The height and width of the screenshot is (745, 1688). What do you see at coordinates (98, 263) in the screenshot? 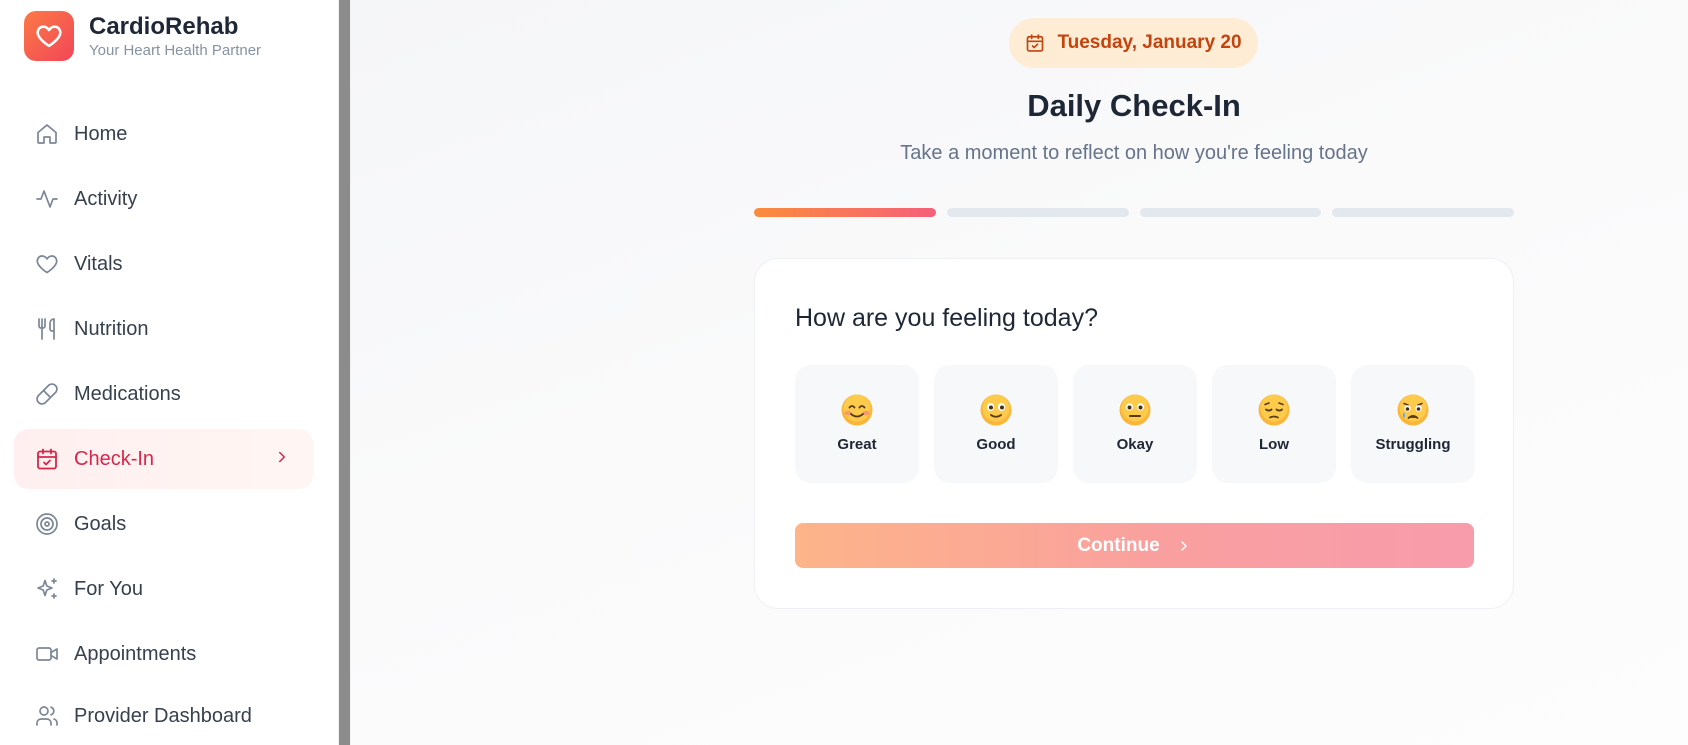
I see `sidebar-item-label: Vitals` at bounding box center [98, 263].